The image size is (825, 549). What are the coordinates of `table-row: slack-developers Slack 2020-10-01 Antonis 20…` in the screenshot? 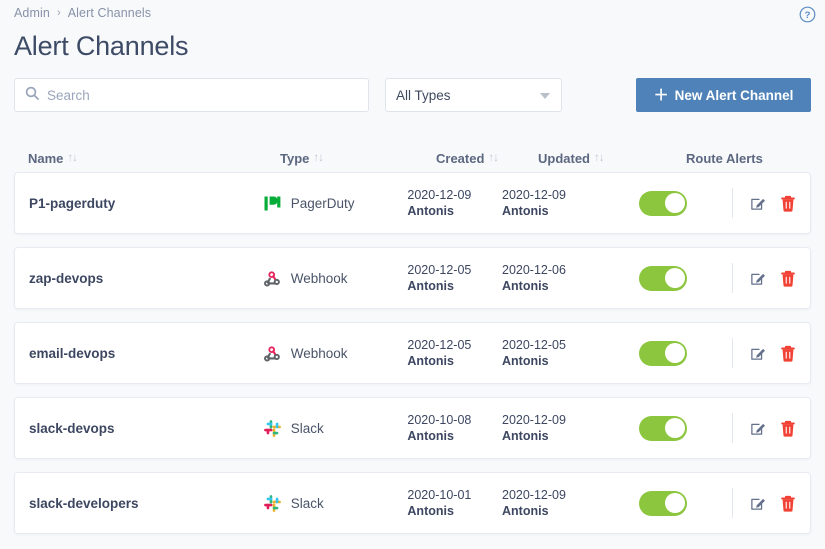 It's located at (412, 503).